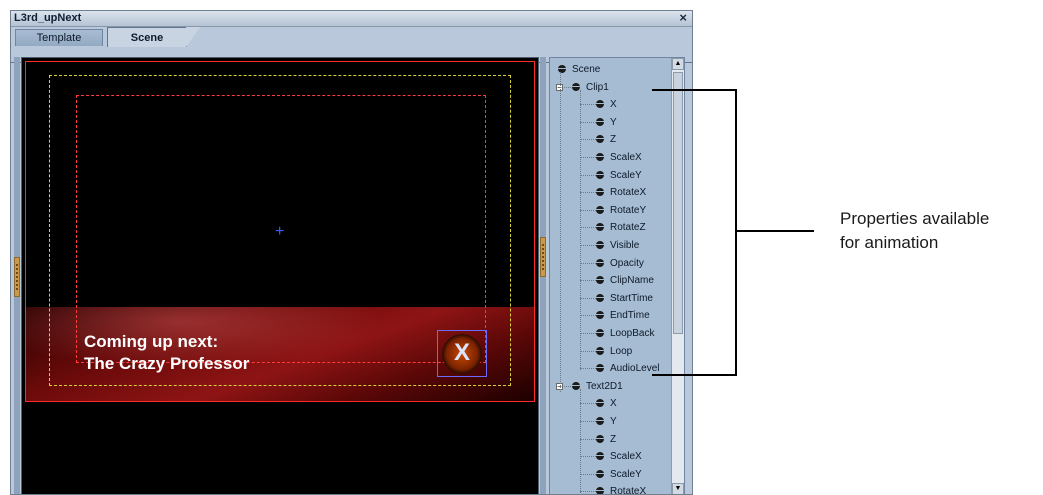  I want to click on tree-node-label: ScaleX, so click(626, 457).